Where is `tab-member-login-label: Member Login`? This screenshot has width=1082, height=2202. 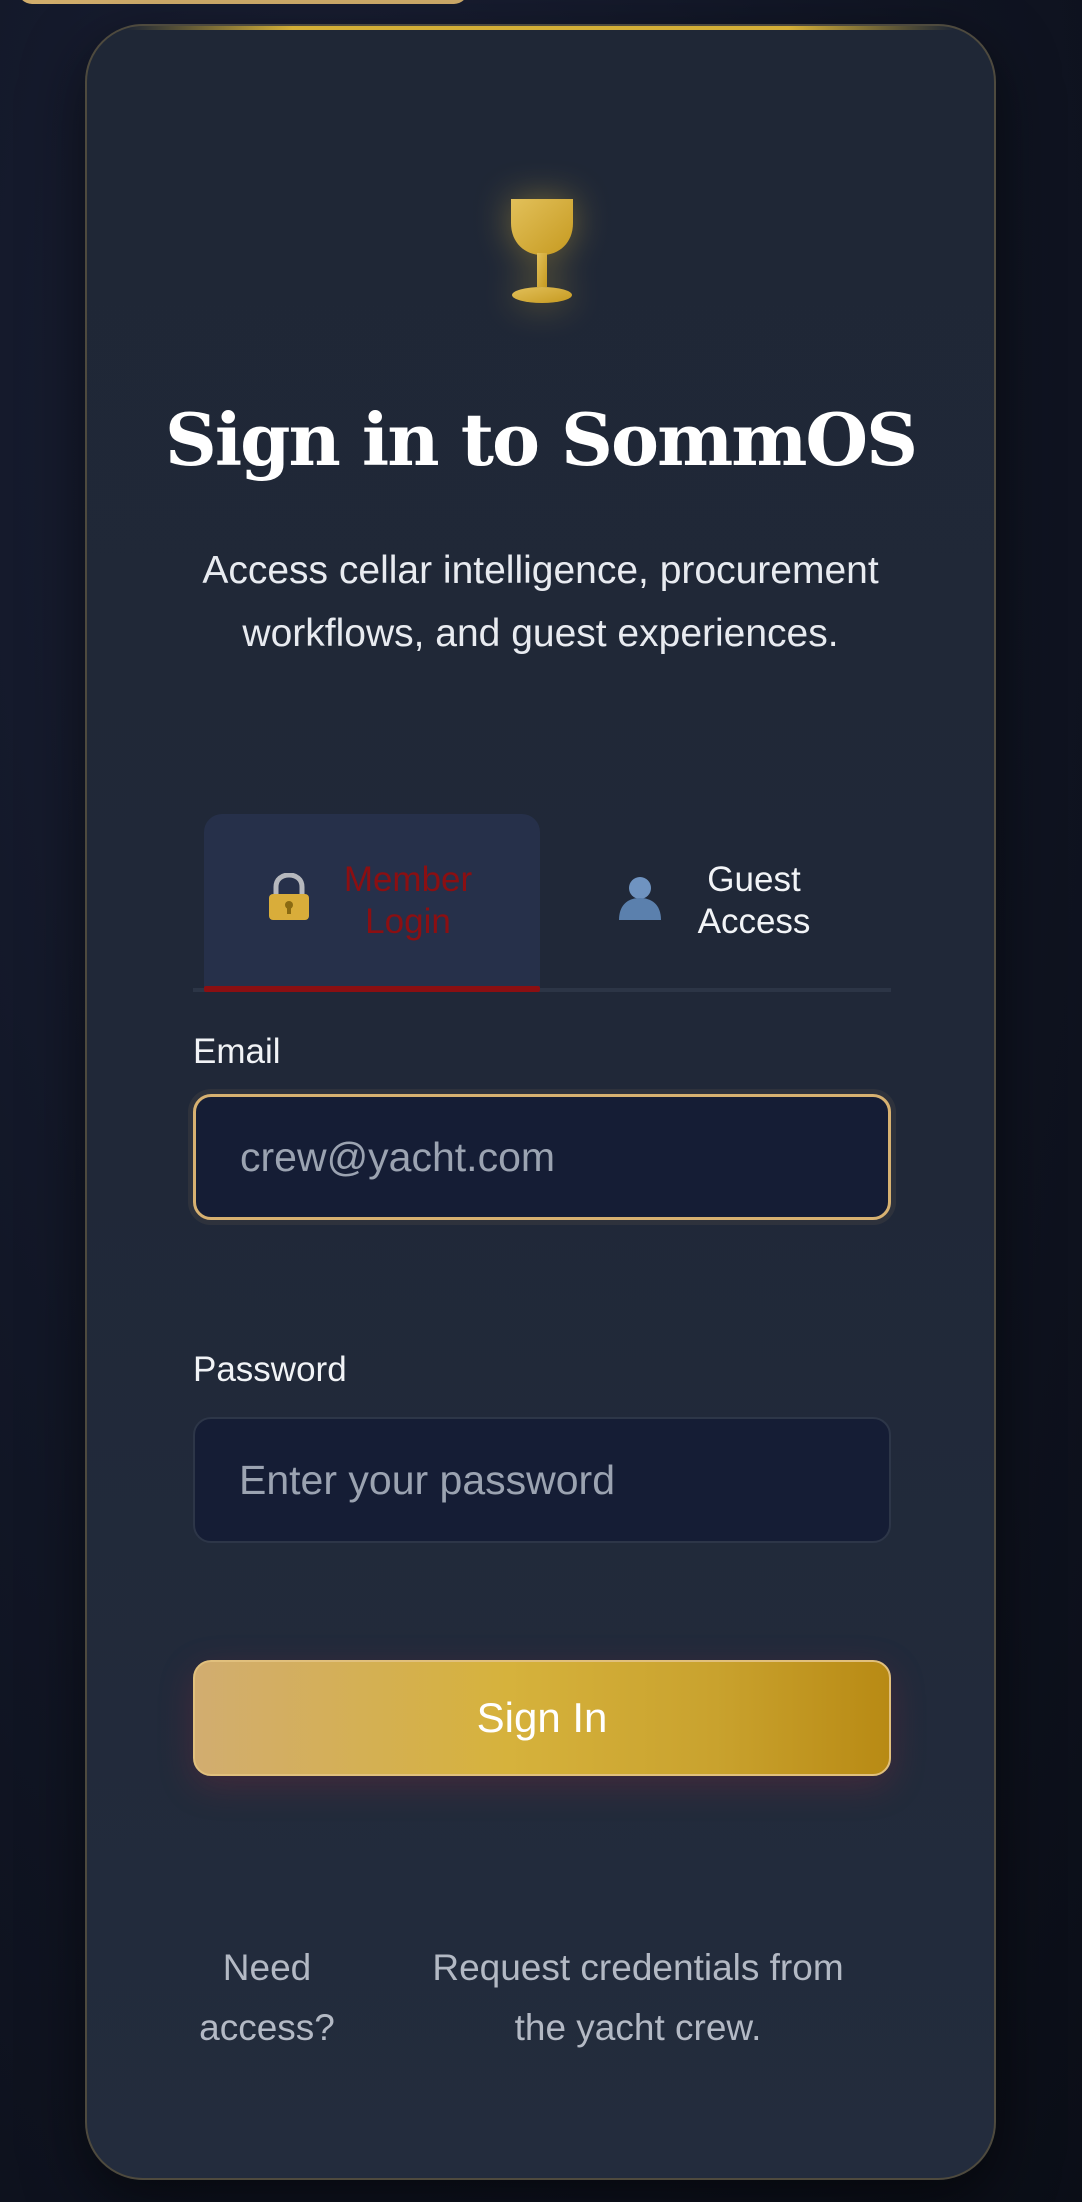
tab-member-login-label: Member Login is located at coordinates (408, 900).